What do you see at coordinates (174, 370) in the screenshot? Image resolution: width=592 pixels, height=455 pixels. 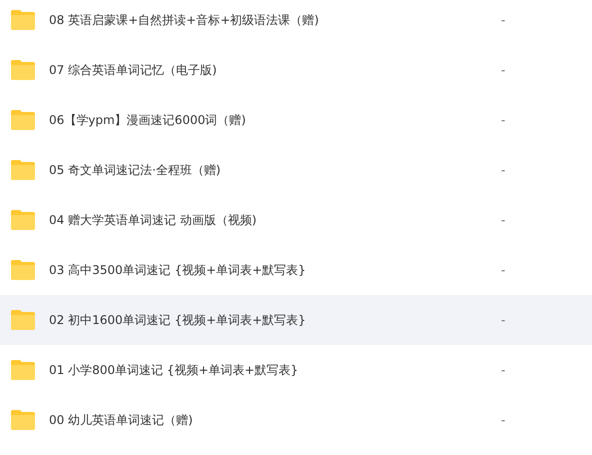 I see `folder-name: 01 小学800单词速记 {视频+单词表+默写表}` at bounding box center [174, 370].